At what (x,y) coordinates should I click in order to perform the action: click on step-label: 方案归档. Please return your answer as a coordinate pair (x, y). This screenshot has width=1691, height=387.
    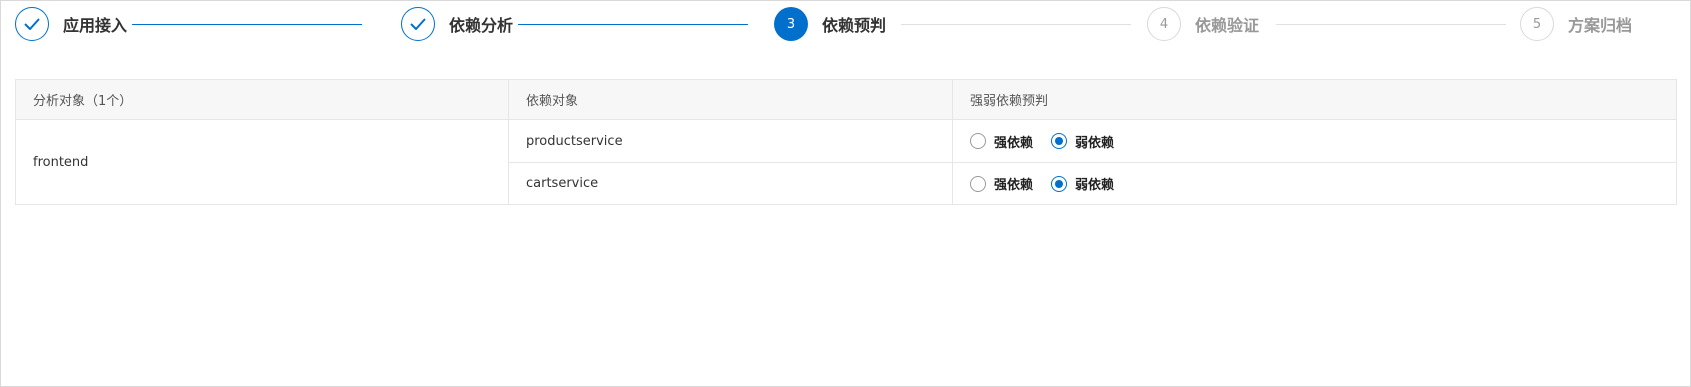
    Looking at the image, I should click on (1600, 25).